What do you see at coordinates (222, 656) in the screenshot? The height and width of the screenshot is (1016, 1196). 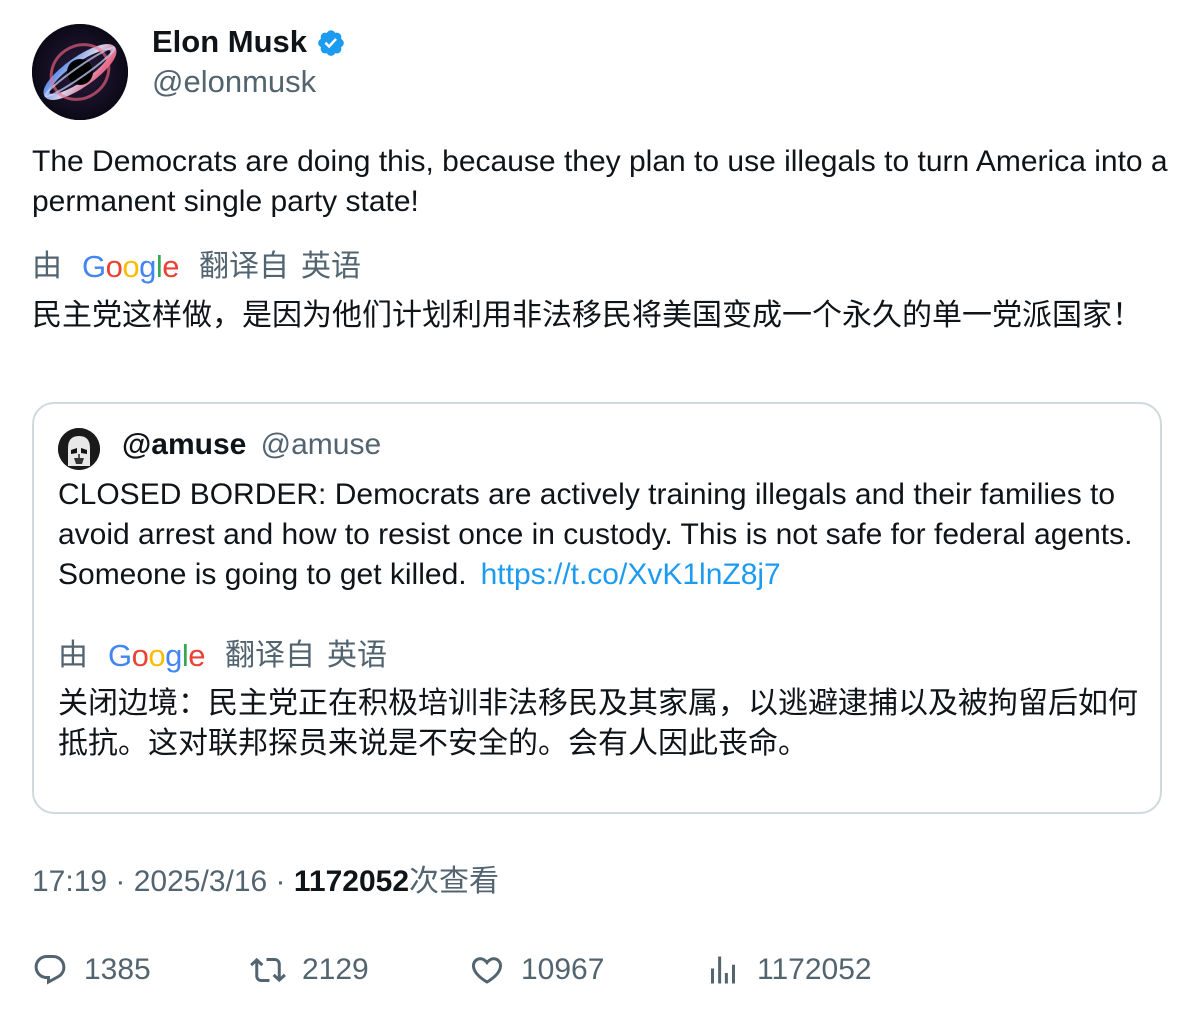 I see `quote-translation-label: 由 Google 翻译自 英语` at bounding box center [222, 656].